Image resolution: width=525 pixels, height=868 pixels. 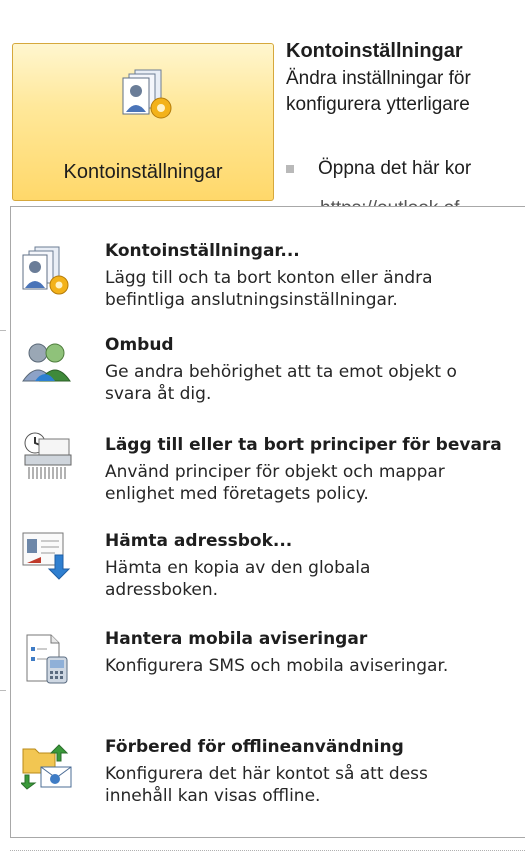 I want to click on menu-item-desc-line-2: befintliga anslutningsinställningar., so click(x=251, y=300).